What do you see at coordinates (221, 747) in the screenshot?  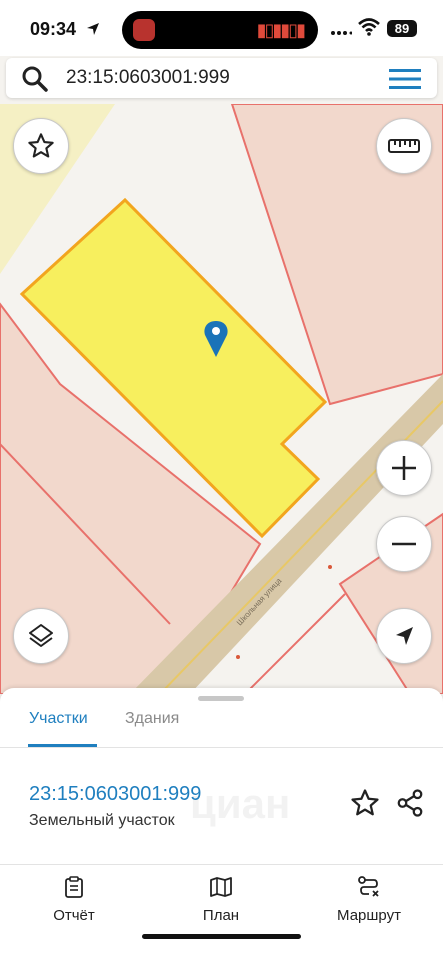 I see `tab-divider` at bounding box center [221, 747].